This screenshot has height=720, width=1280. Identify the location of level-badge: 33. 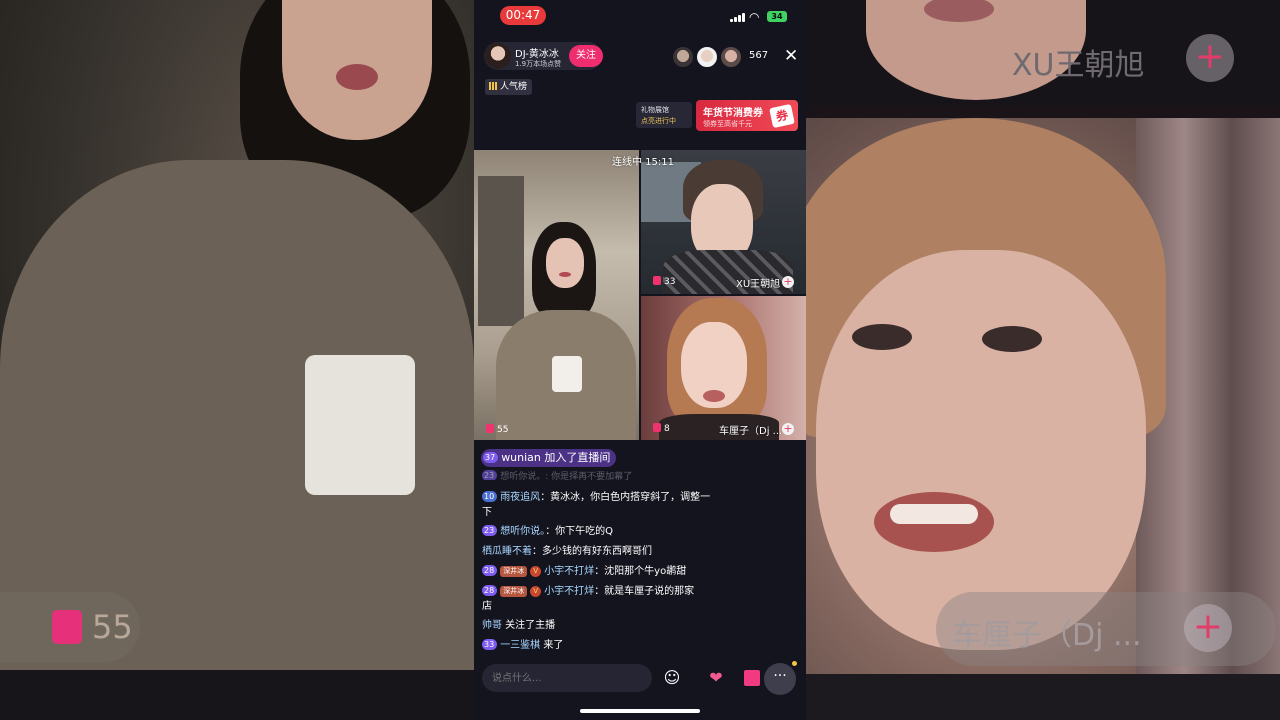
(490, 644).